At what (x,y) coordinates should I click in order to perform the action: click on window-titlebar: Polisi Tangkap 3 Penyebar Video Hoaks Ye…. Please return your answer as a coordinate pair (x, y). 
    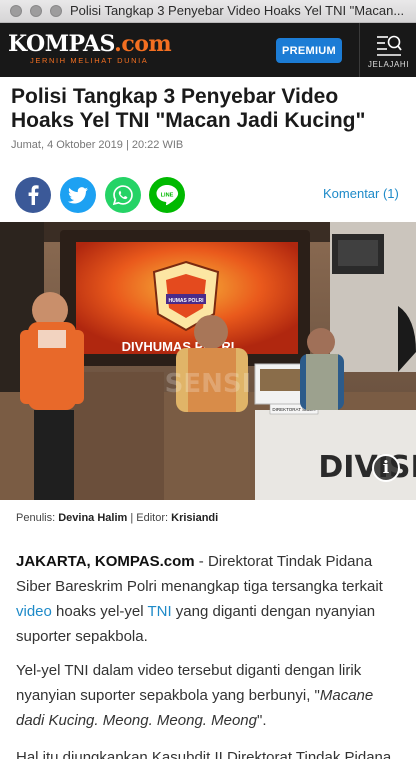
    Looking at the image, I should click on (208, 11).